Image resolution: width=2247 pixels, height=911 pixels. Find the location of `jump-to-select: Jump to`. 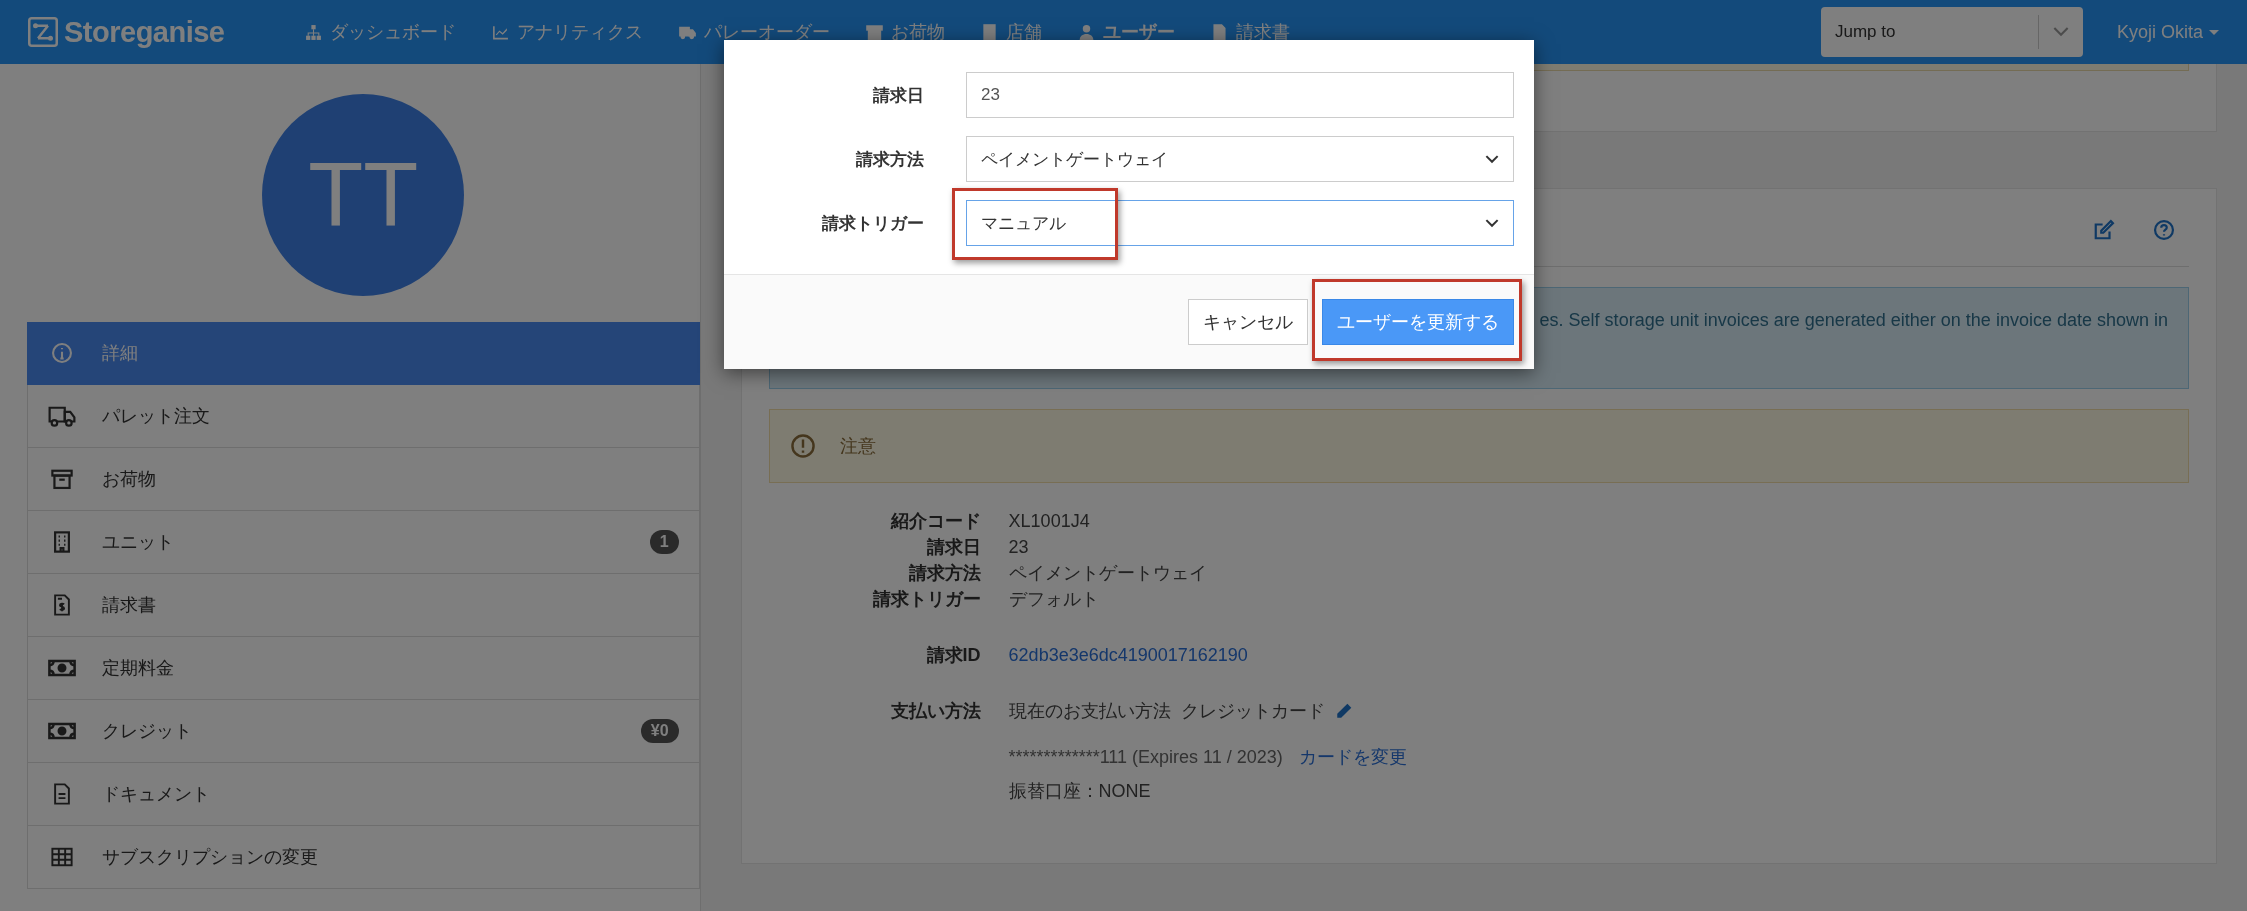

jump-to-select: Jump to is located at coordinates (1951, 32).